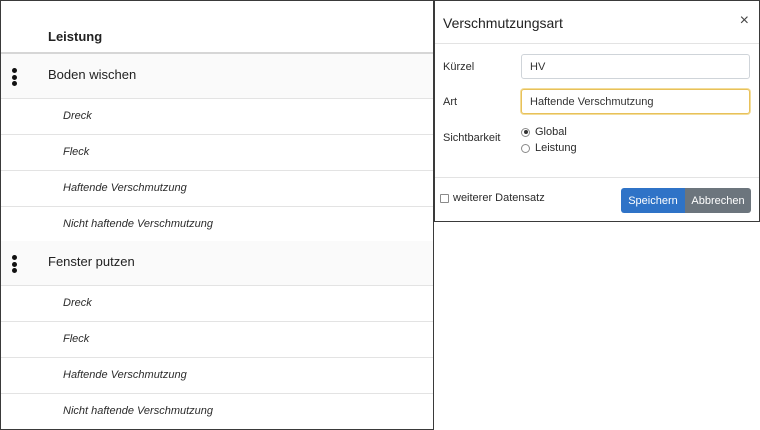 The image size is (760, 430). What do you see at coordinates (459, 67) in the screenshot?
I see `kuerzel-label: Kürzel` at bounding box center [459, 67].